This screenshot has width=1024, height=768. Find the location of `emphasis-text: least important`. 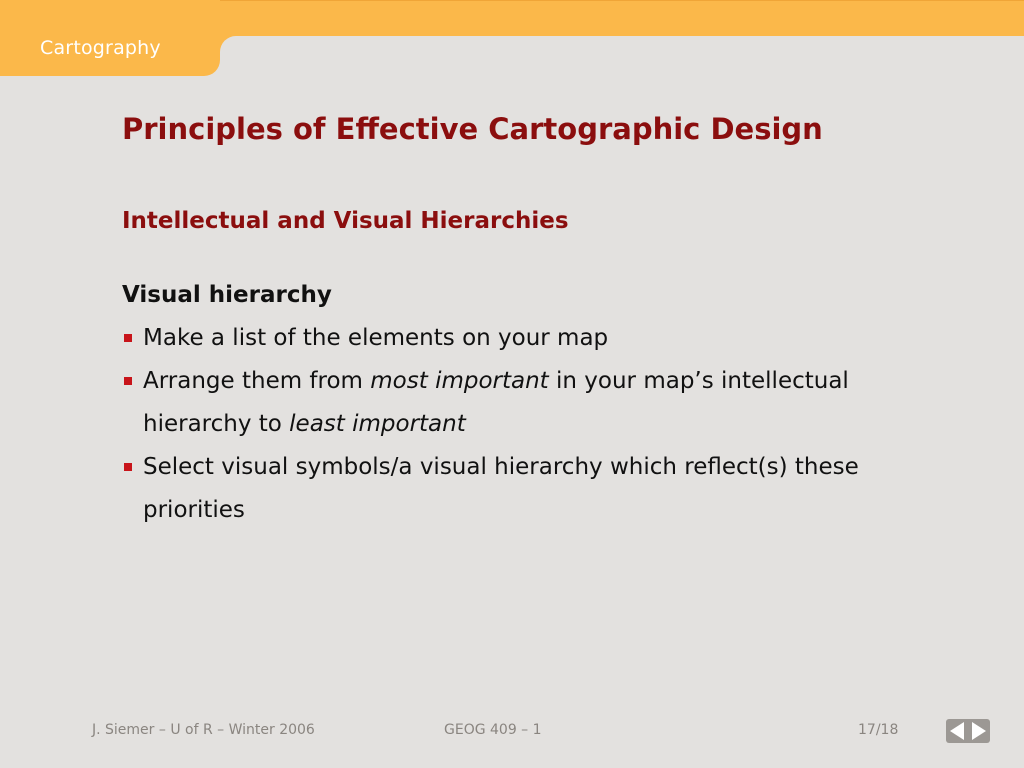

emphasis-text: least important is located at coordinates (377, 424).